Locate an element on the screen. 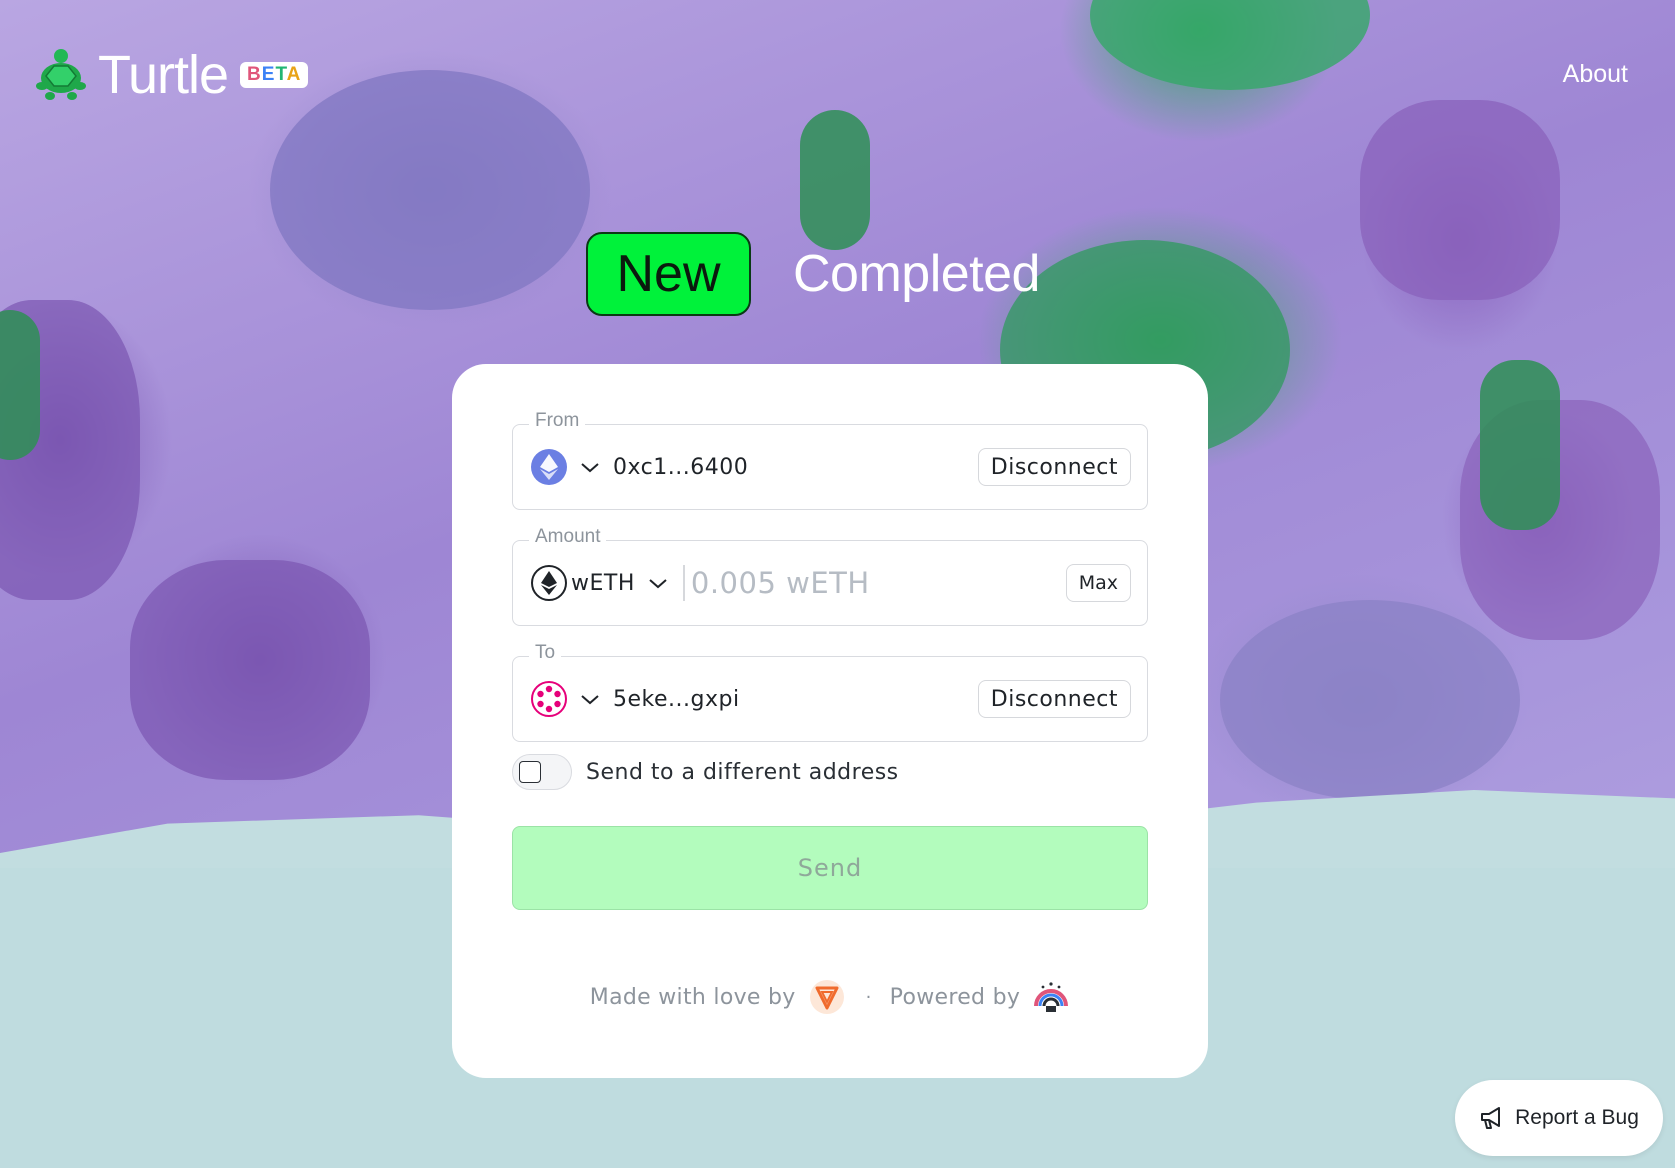 The height and width of the screenshot is (1168, 1675). made-with-love-text: Made with love by is located at coordinates (692, 997).